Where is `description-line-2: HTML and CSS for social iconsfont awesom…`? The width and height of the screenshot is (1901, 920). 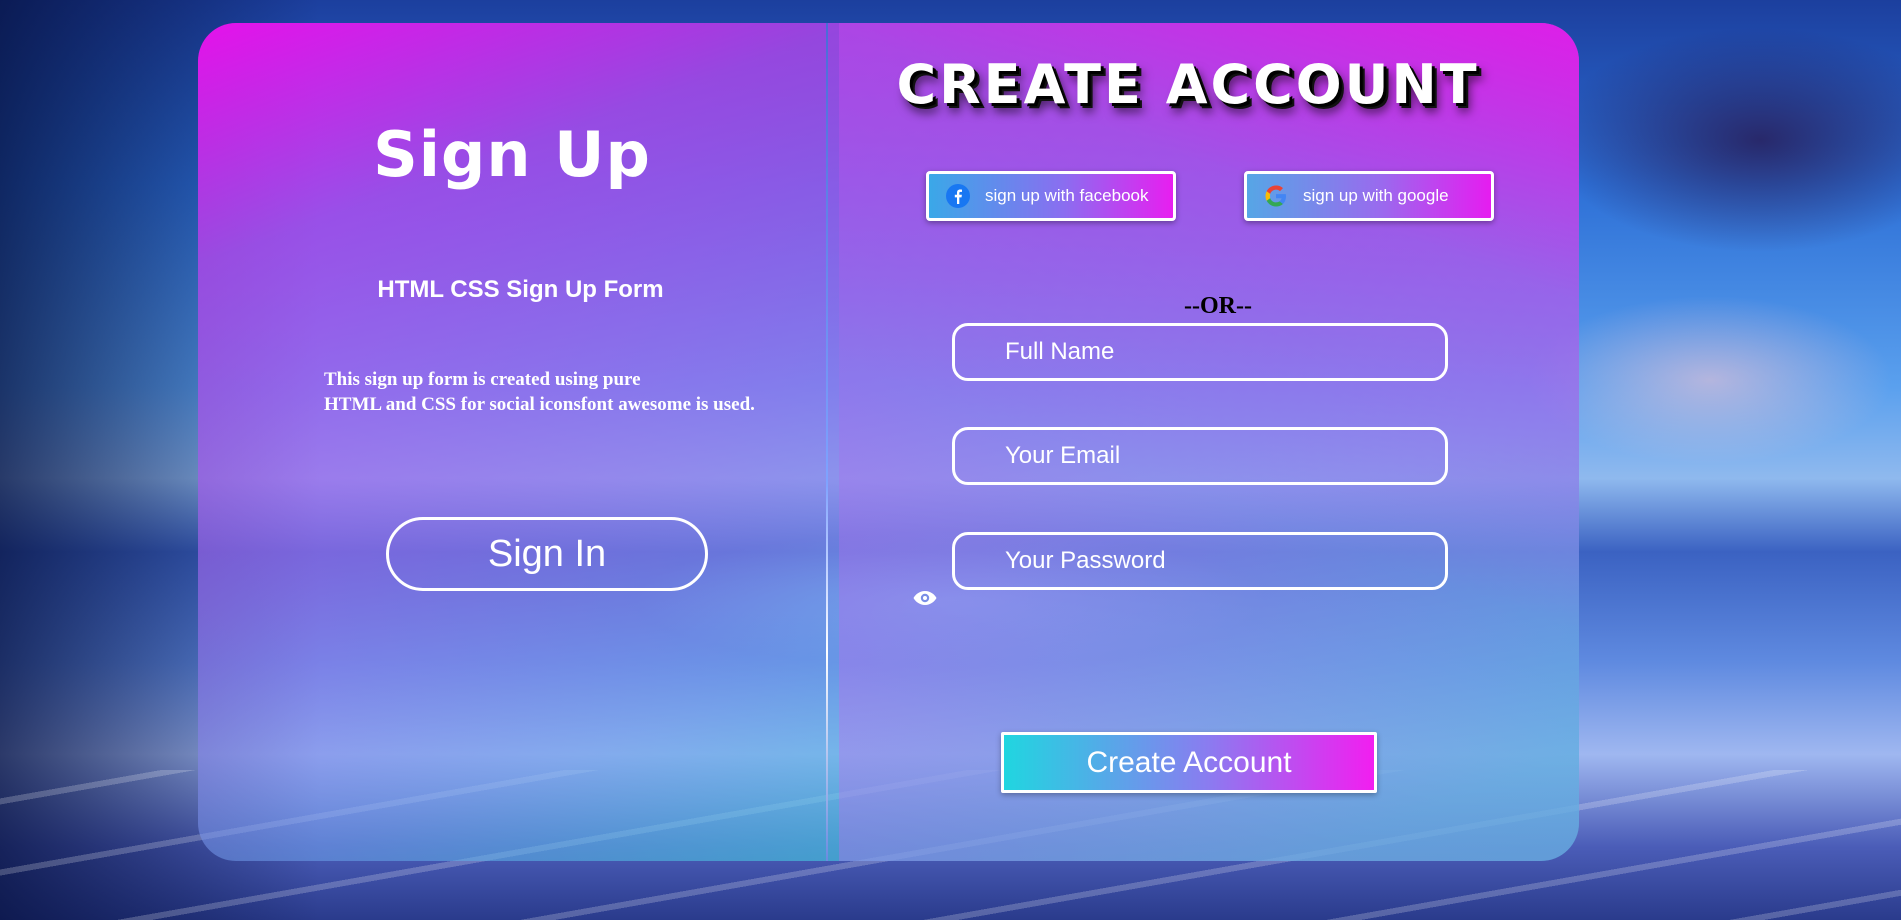
description-line-2: HTML and CSS for social iconsfont awesom… is located at coordinates (539, 404).